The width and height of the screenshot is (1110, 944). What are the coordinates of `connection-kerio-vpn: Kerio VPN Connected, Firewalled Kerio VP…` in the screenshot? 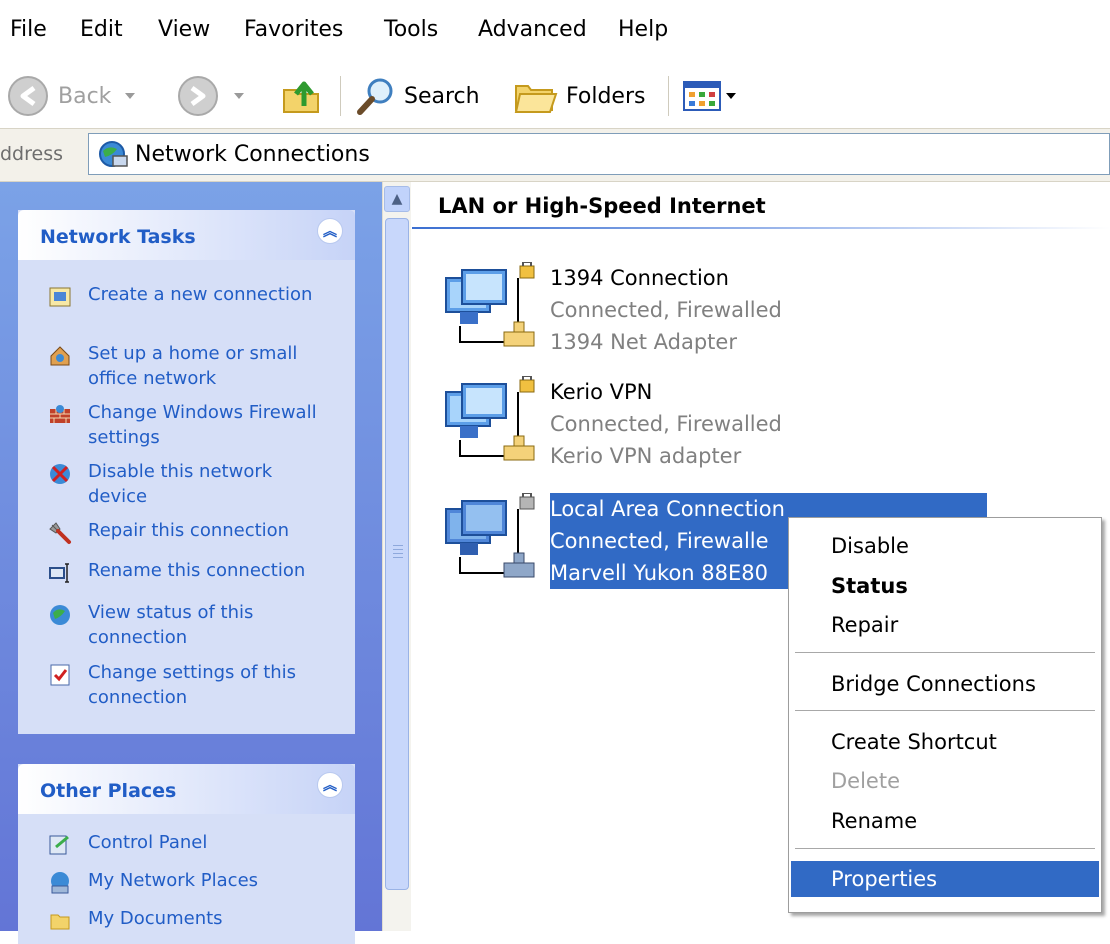 It's located at (720, 426).